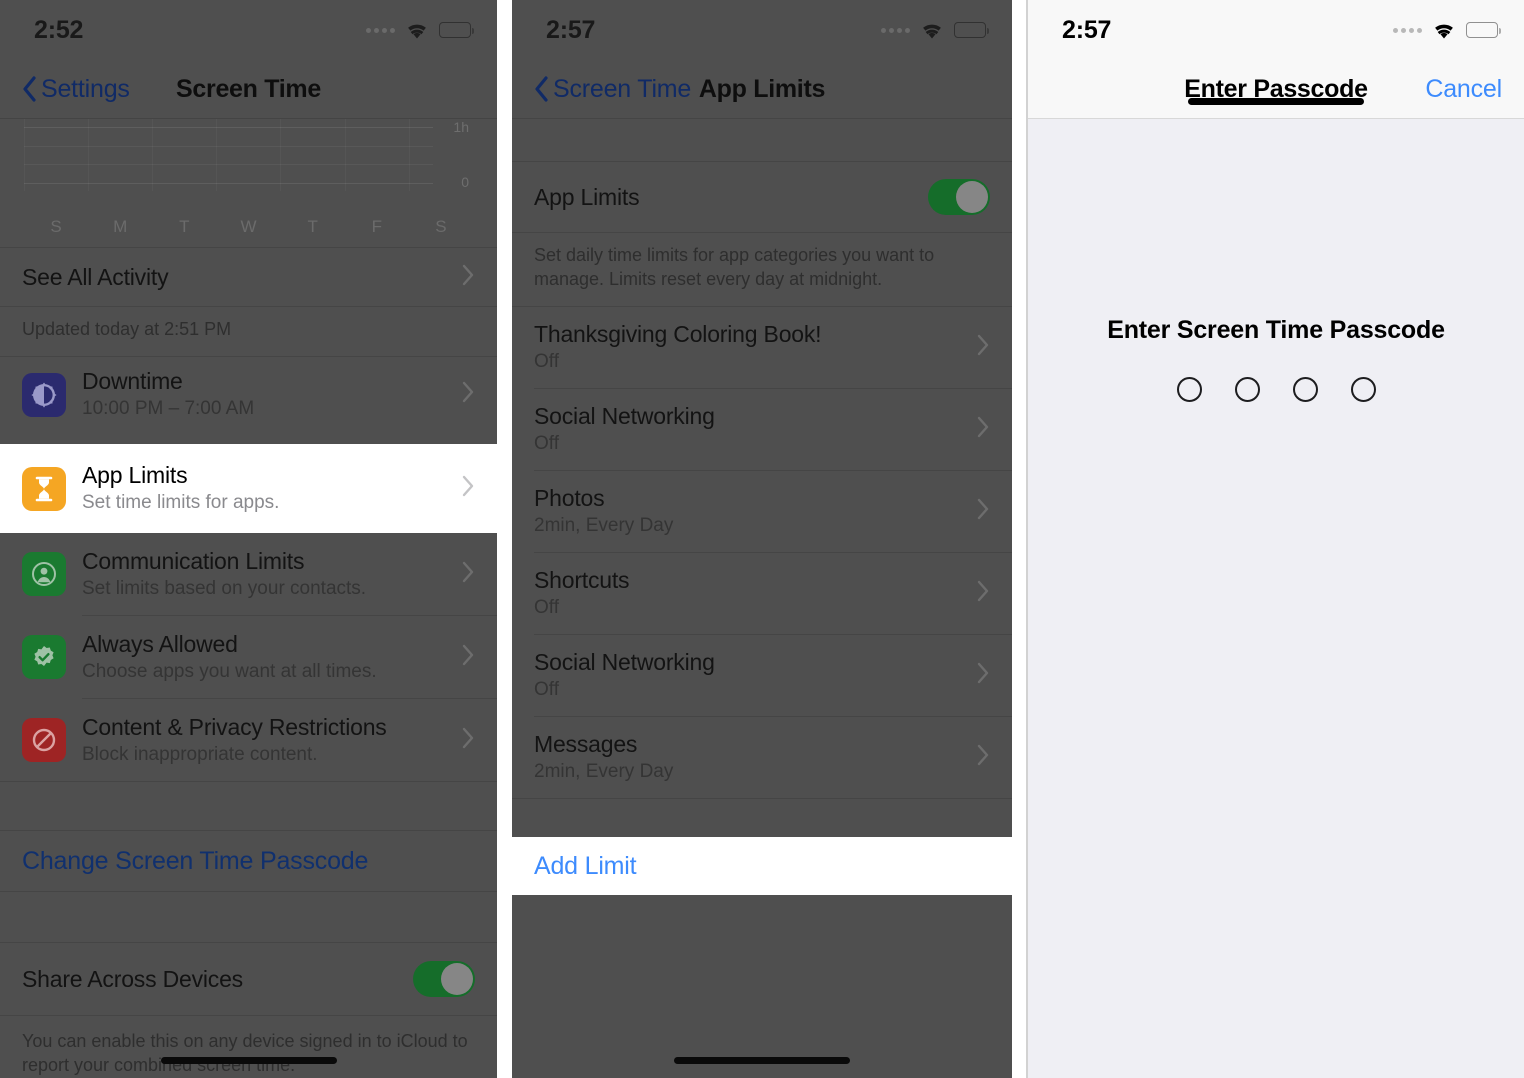 The height and width of the screenshot is (1078, 1524). What do you see at coordinates (248, 395) in the screenshot?
I see `sidebar-item-downtime: Downtime 10:00 PM – 7:00 AM` at bounding box center [248, 395].